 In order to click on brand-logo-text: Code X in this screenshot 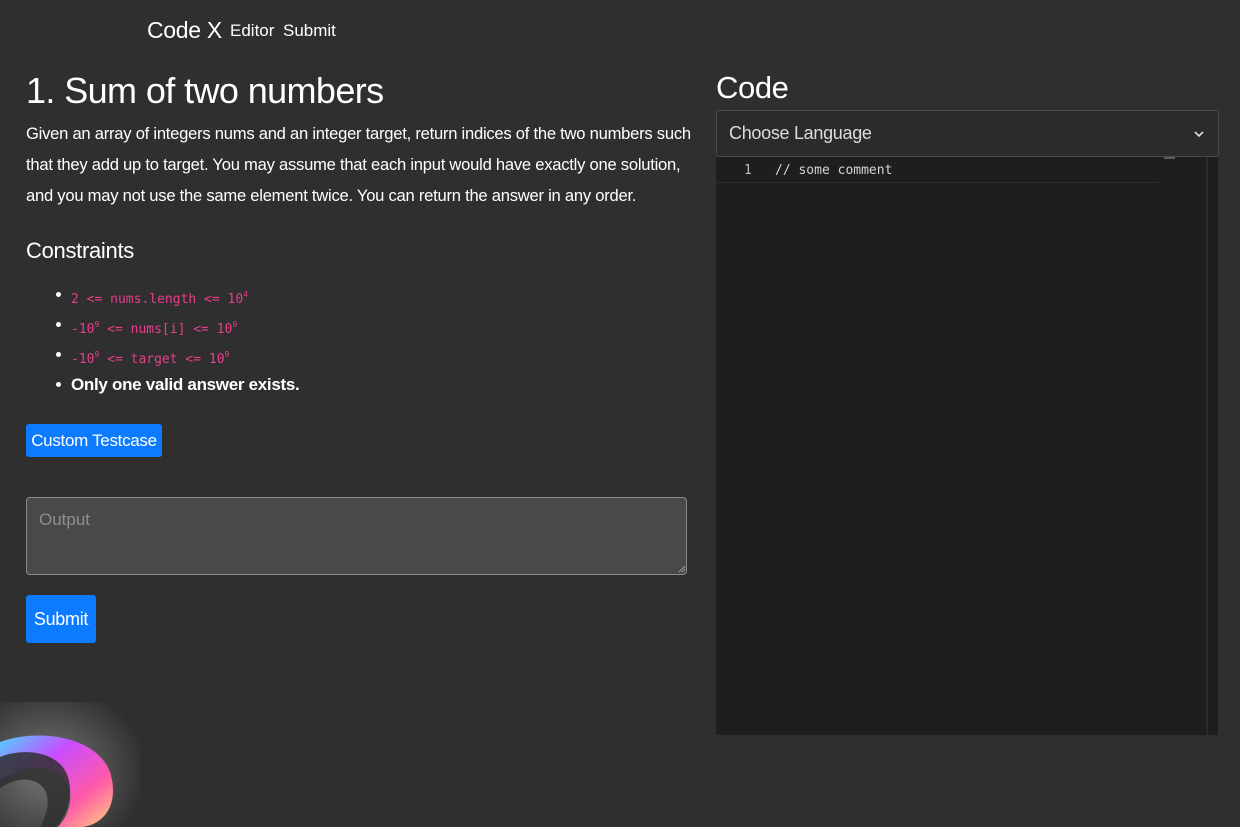, I will do `click(184, 30)`.